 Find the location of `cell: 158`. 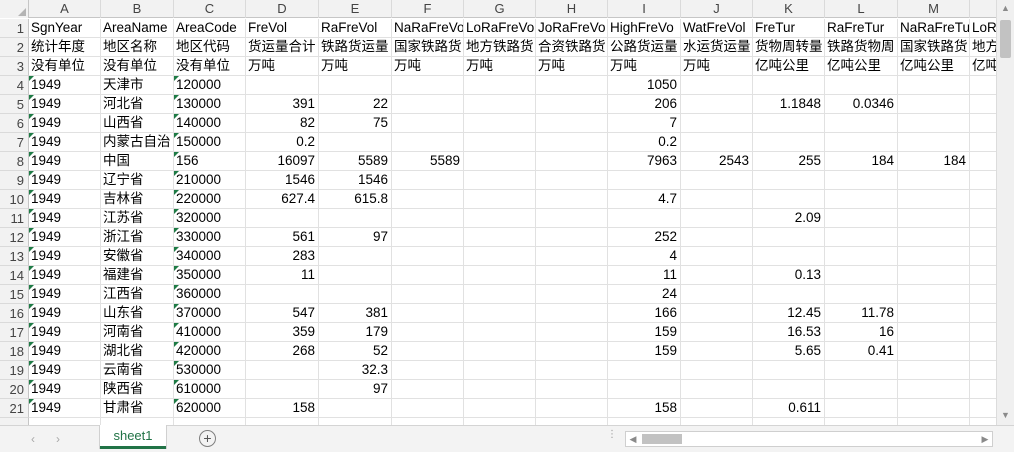

cell: 158 is located at coordinates (644, 408).